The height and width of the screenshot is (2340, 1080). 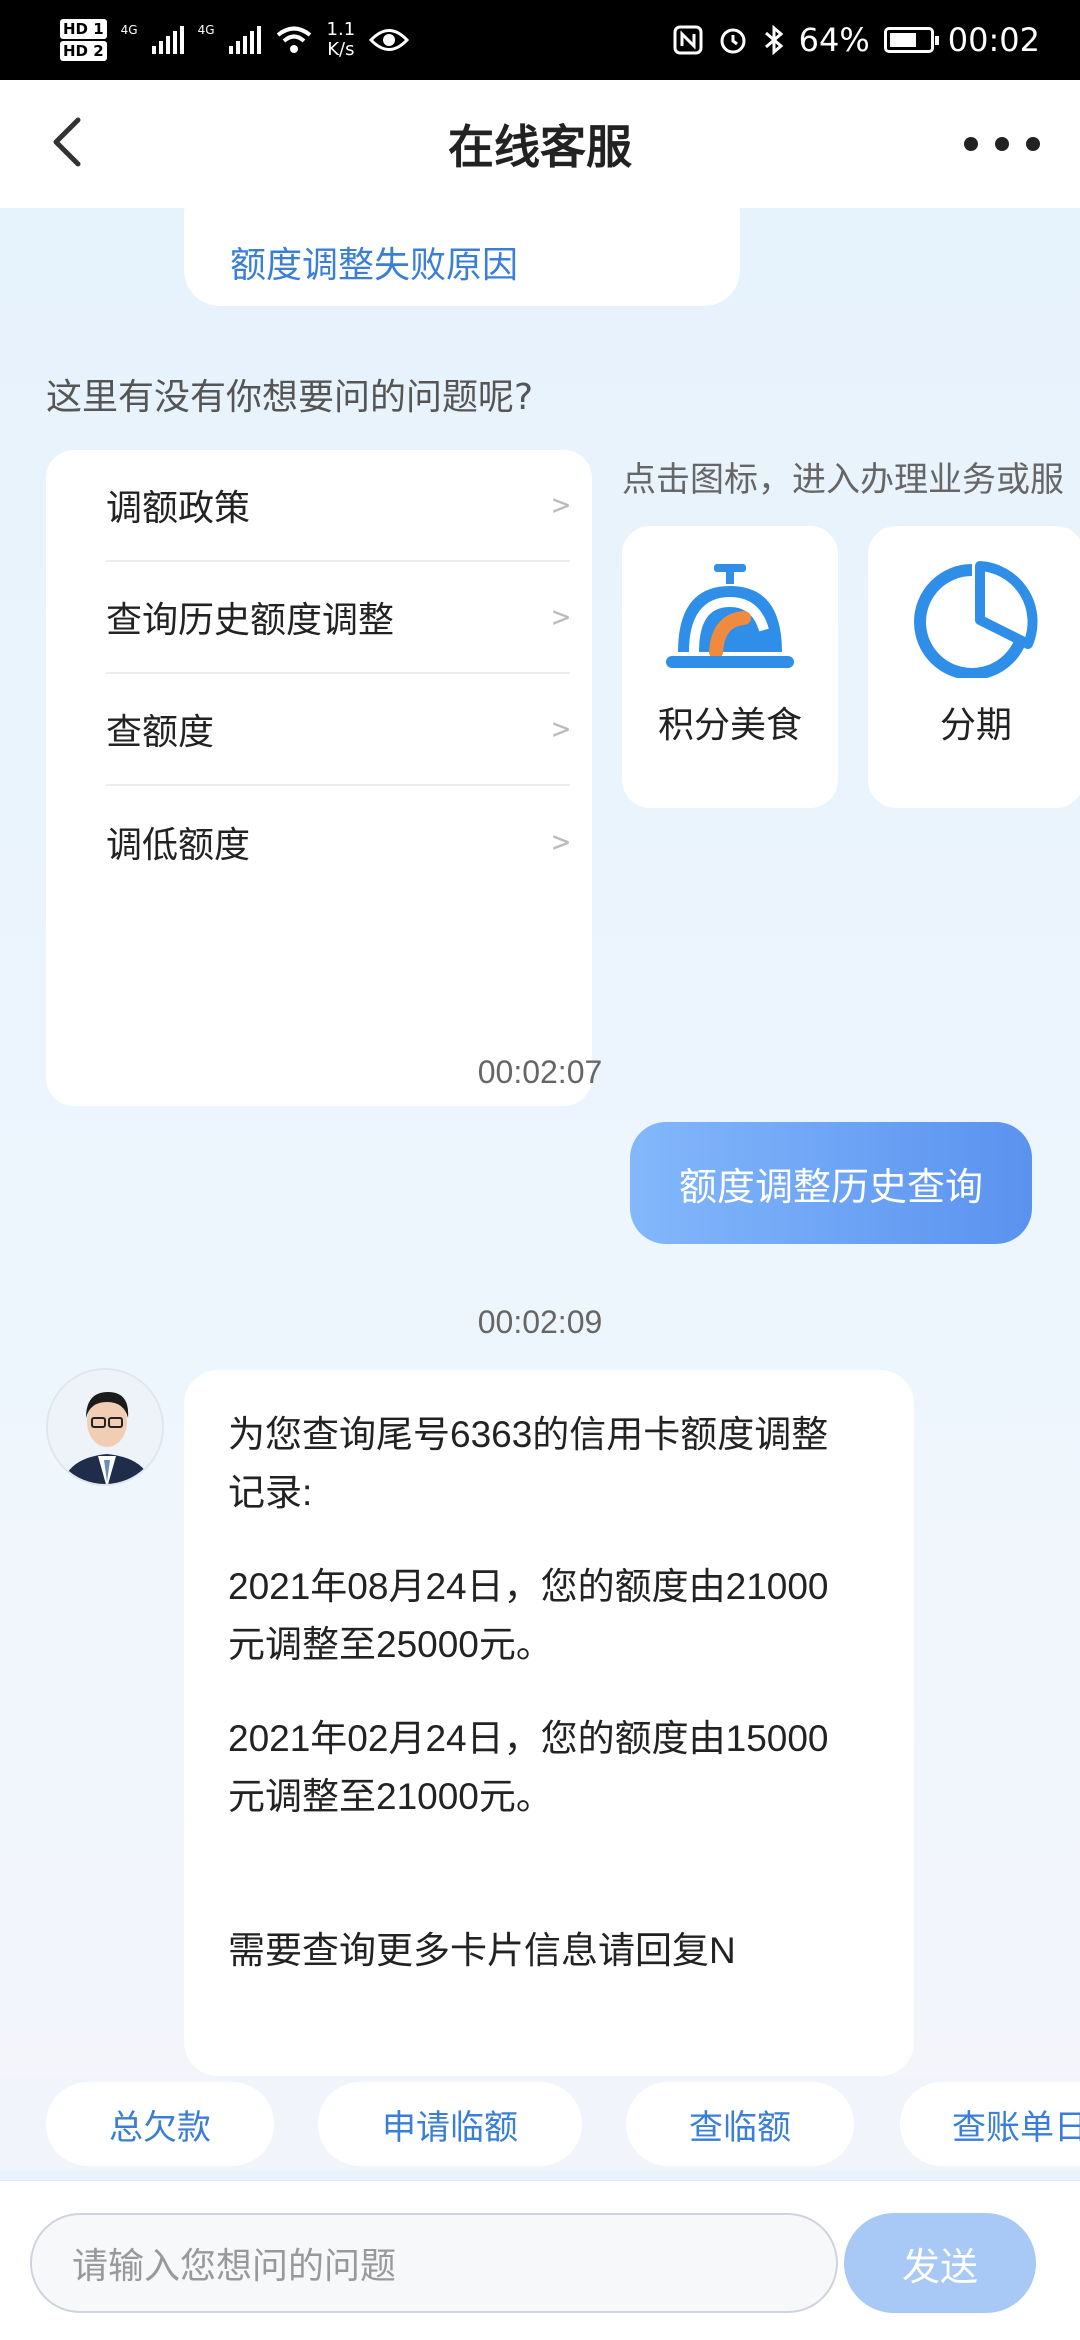 What do you see at coordinates (374, 265) in the screenshot?
I see `failure-reason-link: 额度调整失败原因` at bounding box center [374, 265].